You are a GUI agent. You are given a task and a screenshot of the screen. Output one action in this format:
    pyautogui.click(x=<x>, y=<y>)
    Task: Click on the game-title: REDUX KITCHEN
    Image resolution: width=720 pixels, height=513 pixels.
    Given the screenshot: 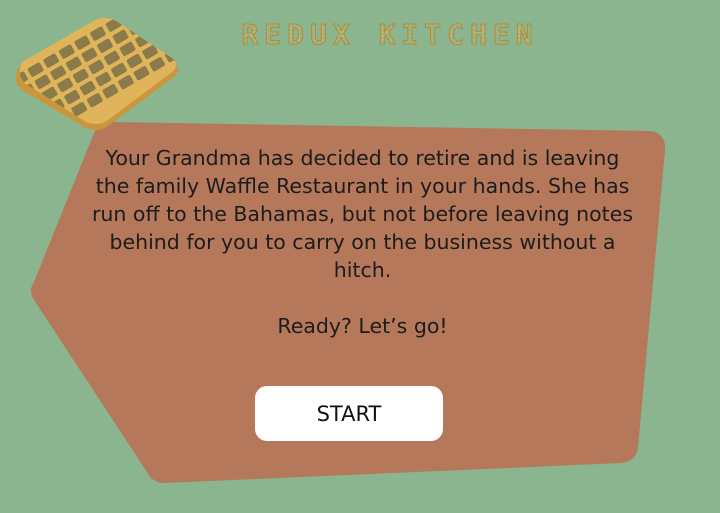 What is the action you would take?
    pyautogui.click(x=360, y=35)
    